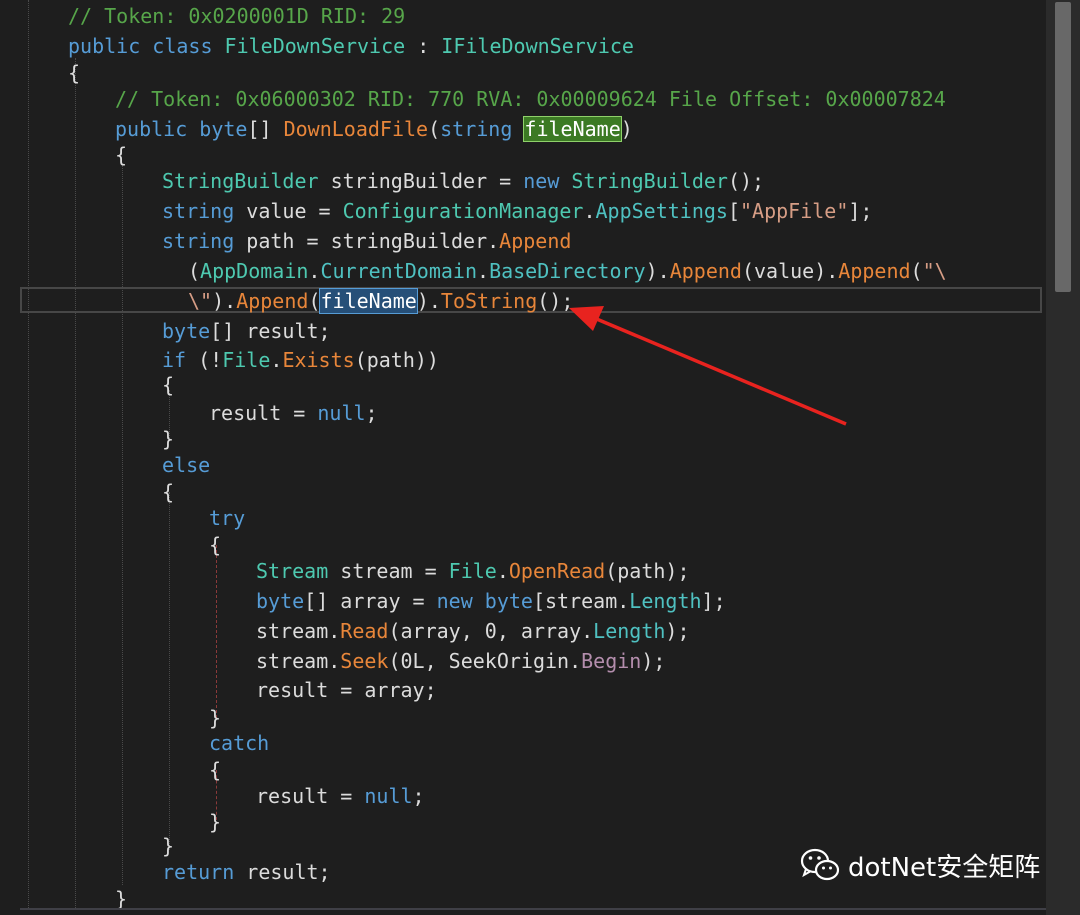 The width and height of the screenshot is (1080, 915). What do you see at coordinates (708, 366) in the screenshot?
I see `red-arrow-icon` at bounding box center [708, 366].